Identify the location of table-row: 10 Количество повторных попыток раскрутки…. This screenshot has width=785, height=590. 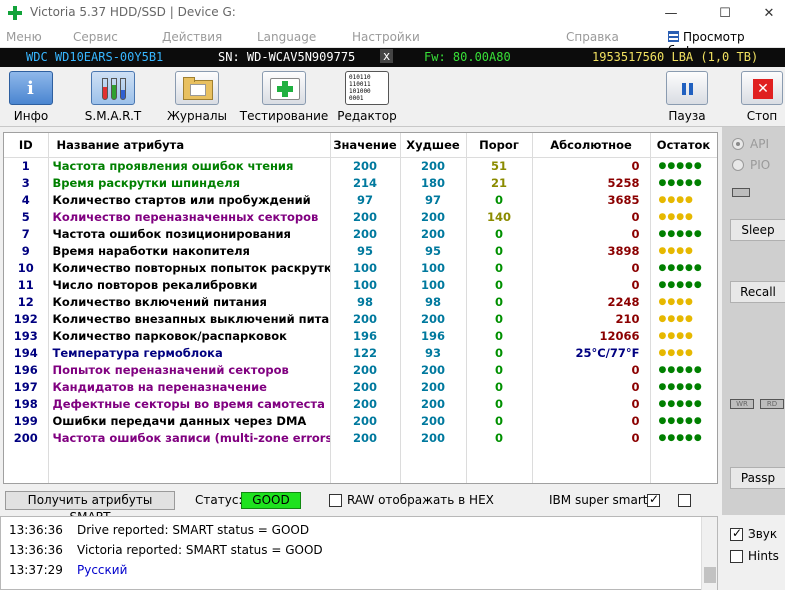
(360, 267).